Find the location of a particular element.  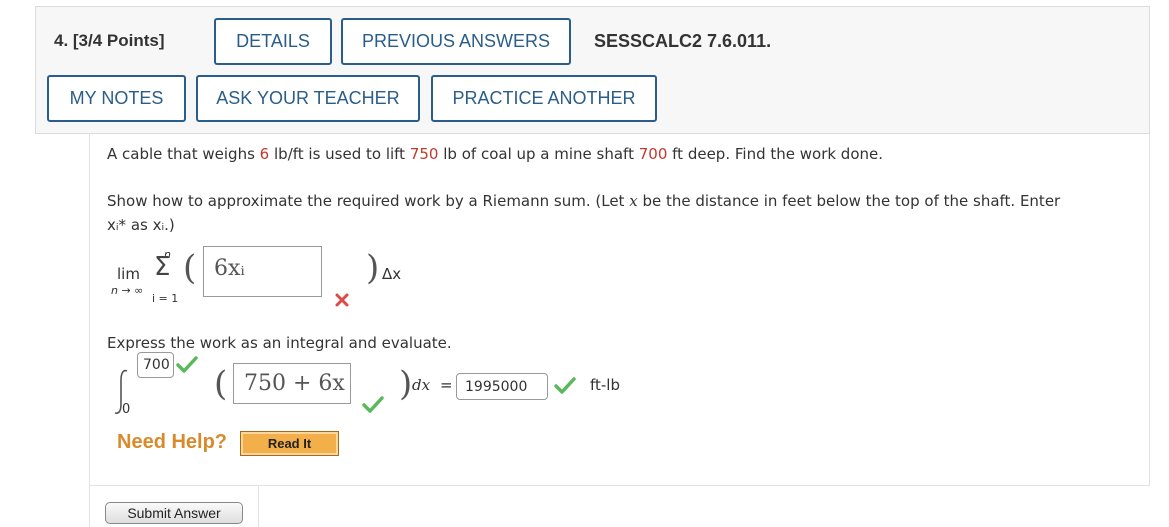

open-paren: ( is located at coordinates (190, 268).